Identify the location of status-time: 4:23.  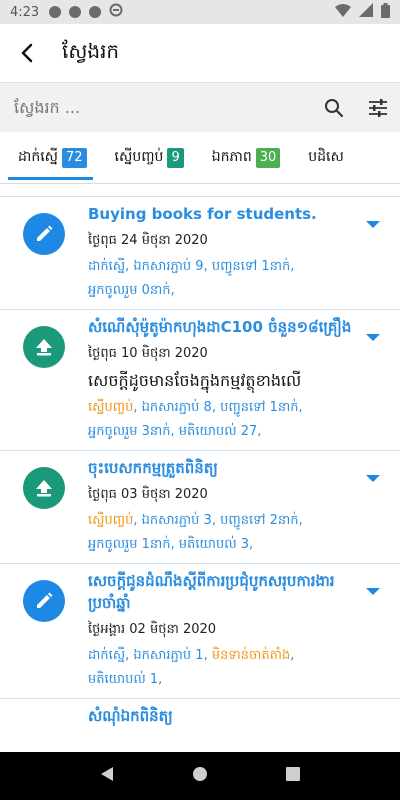
(25, 12).